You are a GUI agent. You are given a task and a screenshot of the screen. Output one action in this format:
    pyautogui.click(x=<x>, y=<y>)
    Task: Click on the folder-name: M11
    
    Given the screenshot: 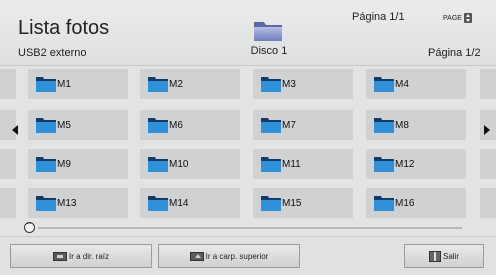 What is the action you would take?
    pyautogui.click(x=291, y=164)
    